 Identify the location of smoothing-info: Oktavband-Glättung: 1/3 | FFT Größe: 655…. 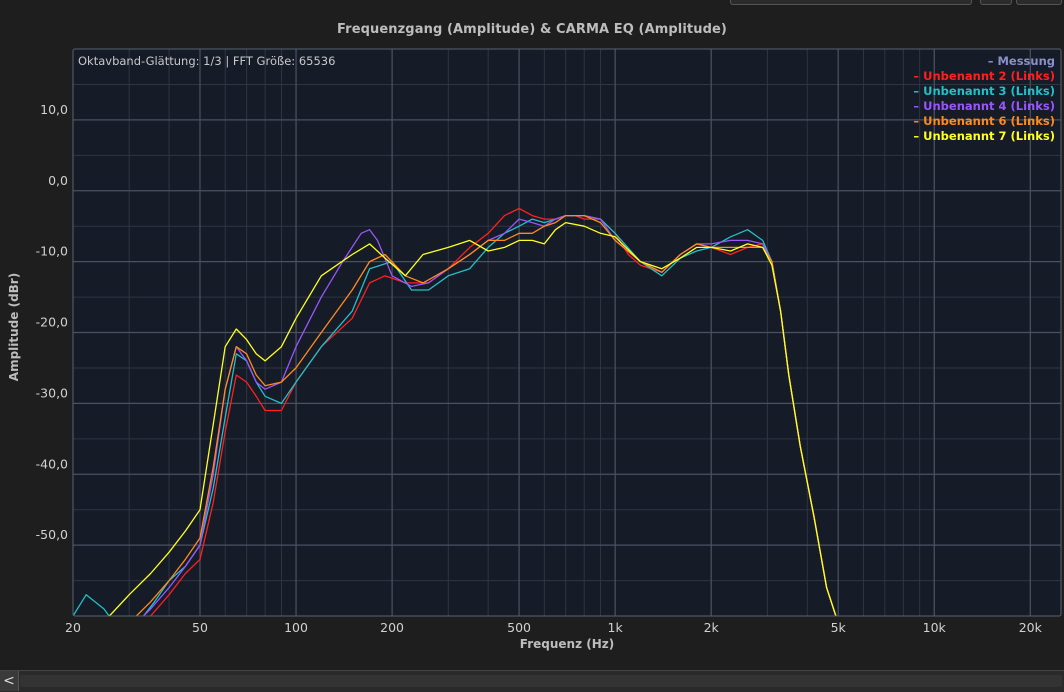
(206, 61).